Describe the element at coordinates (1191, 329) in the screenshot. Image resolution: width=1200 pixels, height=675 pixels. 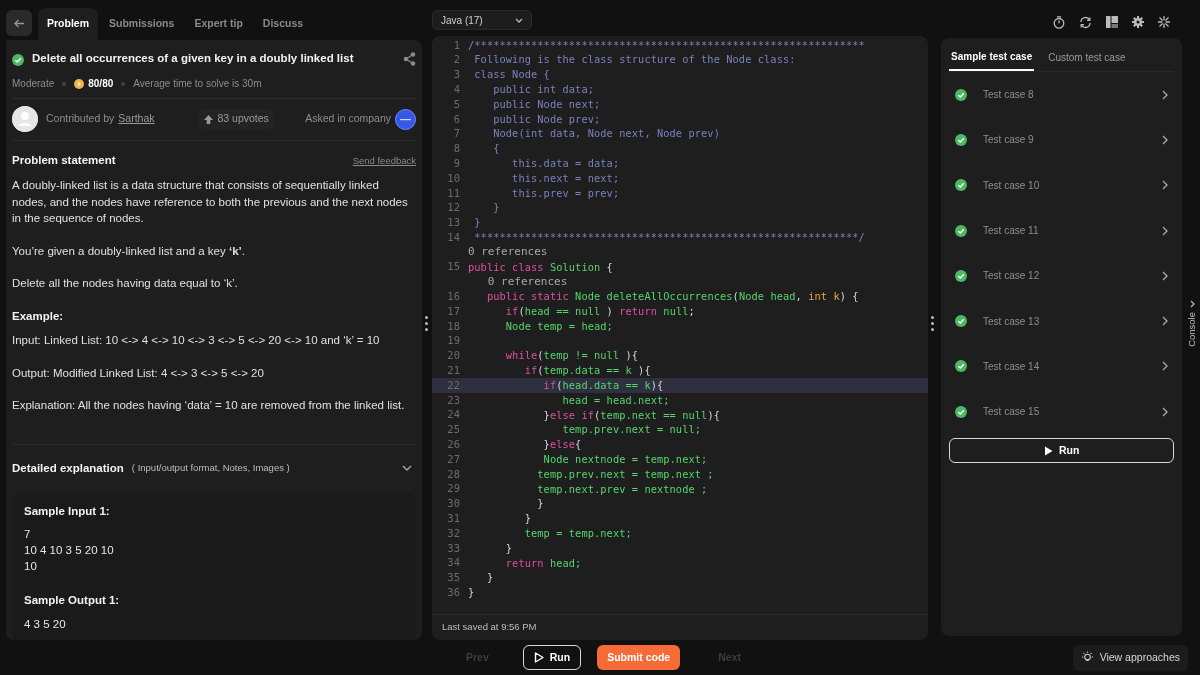
I see `console-label: Console` at that location.